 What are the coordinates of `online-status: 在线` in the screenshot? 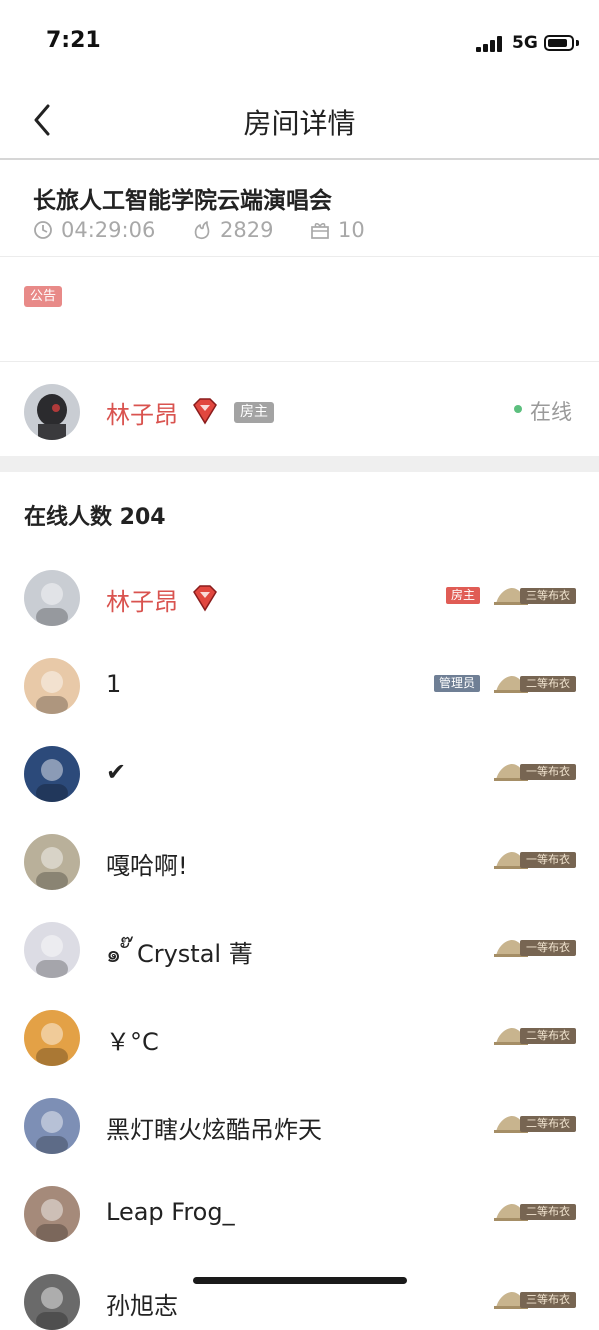 It's located at (551, 412).